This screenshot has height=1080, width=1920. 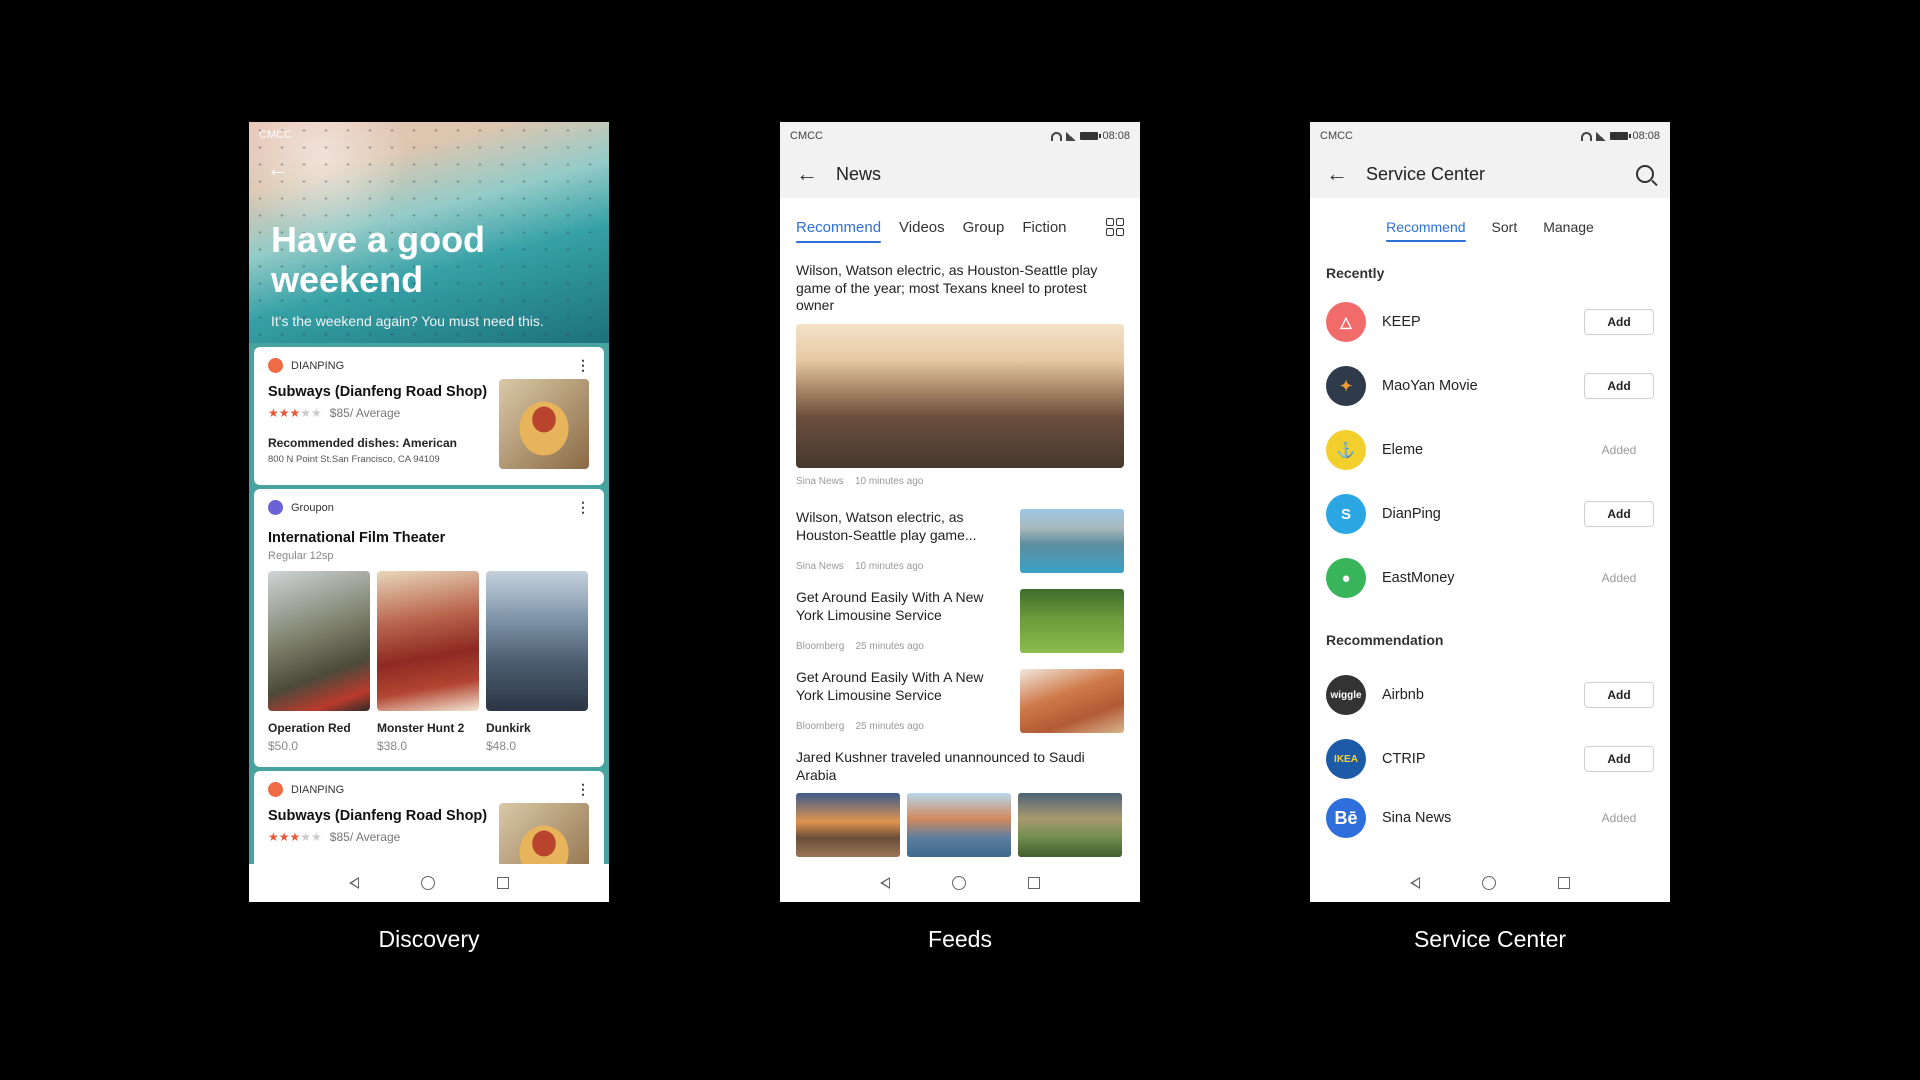 I want to click on service-name: Sina News, so click(x=1417, y=818).